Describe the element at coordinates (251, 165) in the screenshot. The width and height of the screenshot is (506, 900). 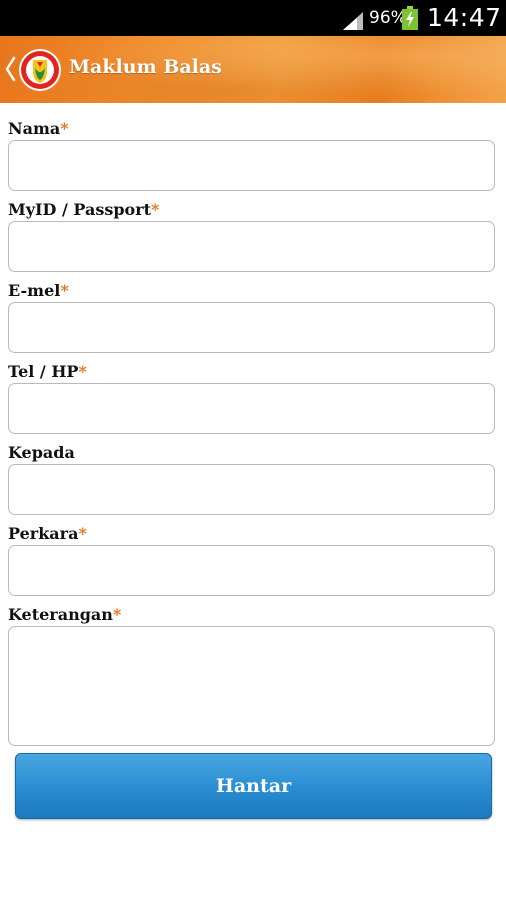
I see `nama-input` at that location.